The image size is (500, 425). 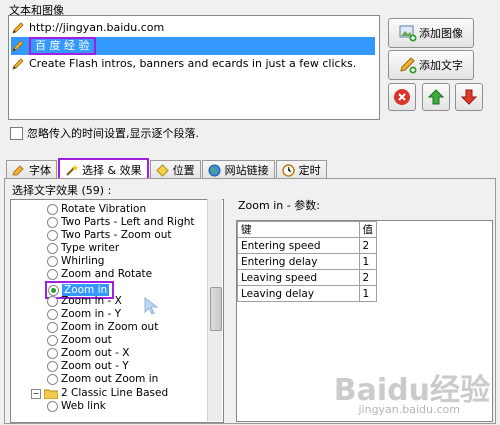 What do you see at coordinates (193, 46) in the screenshot?
I see `text-list-item-selected: 百 度 经 验` at bounding box center [193, 46].